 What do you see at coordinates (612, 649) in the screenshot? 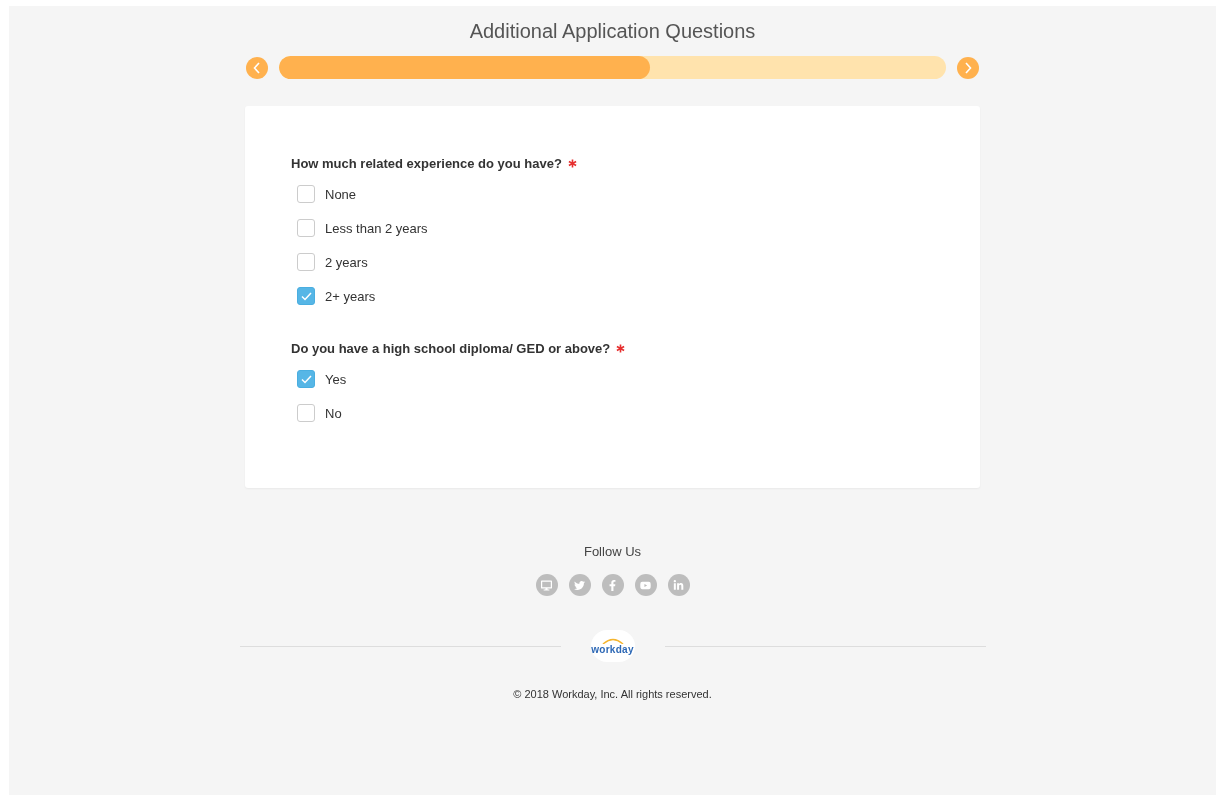
I see `logo-text: workday` at bounding box center [612, 649].